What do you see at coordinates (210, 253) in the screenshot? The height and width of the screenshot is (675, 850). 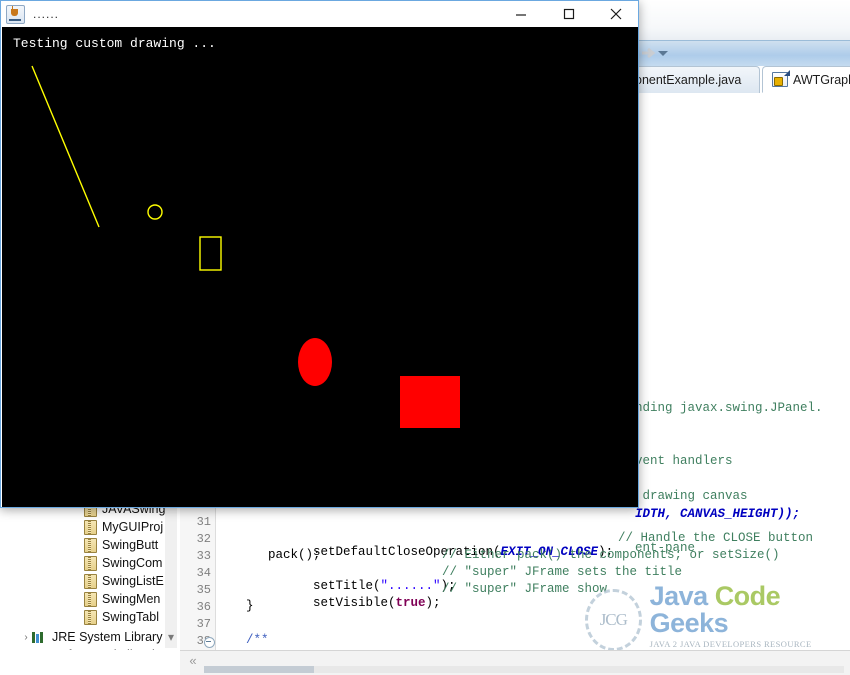 I see `rectangle-shape` at bounding box center [210, 253].